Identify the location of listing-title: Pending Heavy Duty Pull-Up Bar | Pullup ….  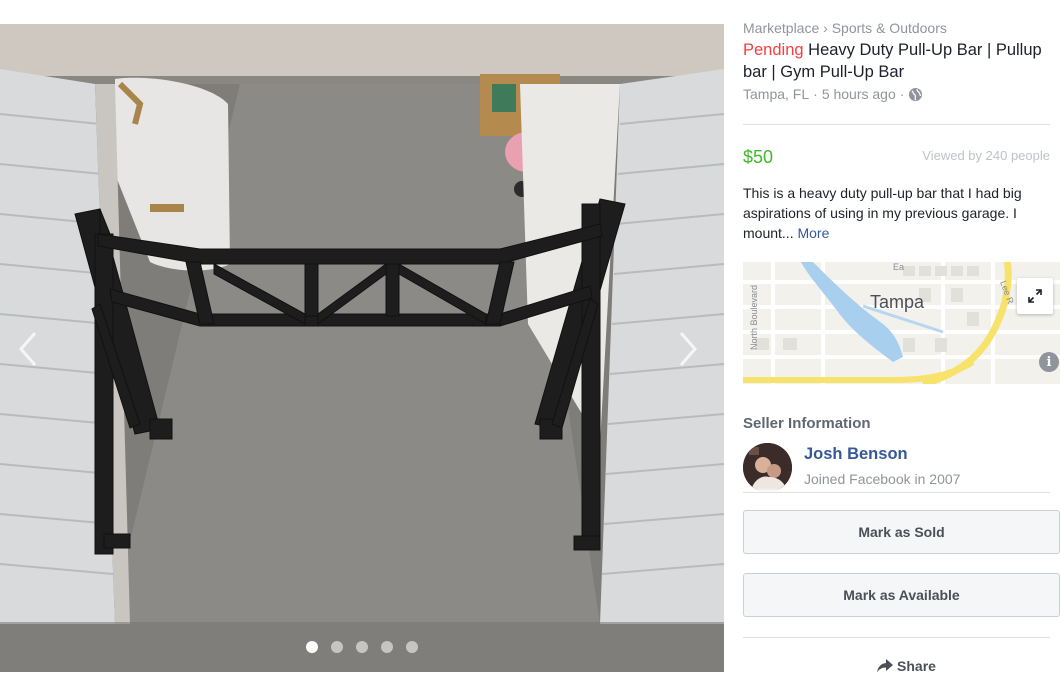
(893, 61).